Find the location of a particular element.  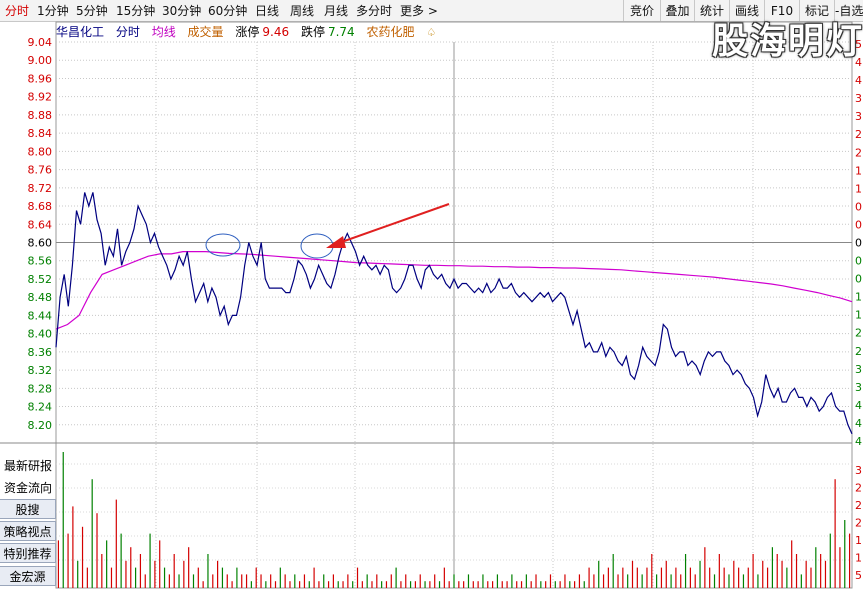

stock-name: 华昌化工 is located at coordinates (80, 32).